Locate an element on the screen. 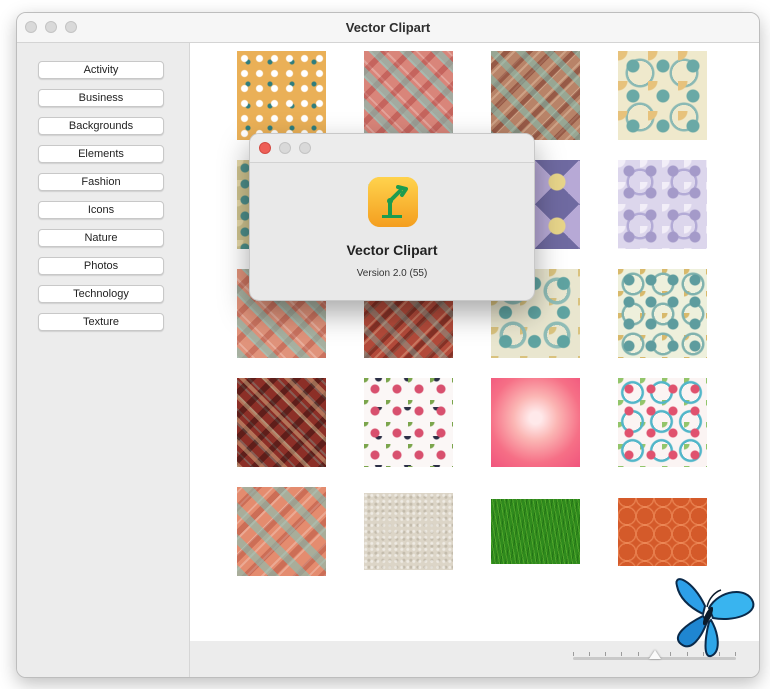 This screenshot has width=770, height=689. slider-thumb is located at coordinates (654, 654).